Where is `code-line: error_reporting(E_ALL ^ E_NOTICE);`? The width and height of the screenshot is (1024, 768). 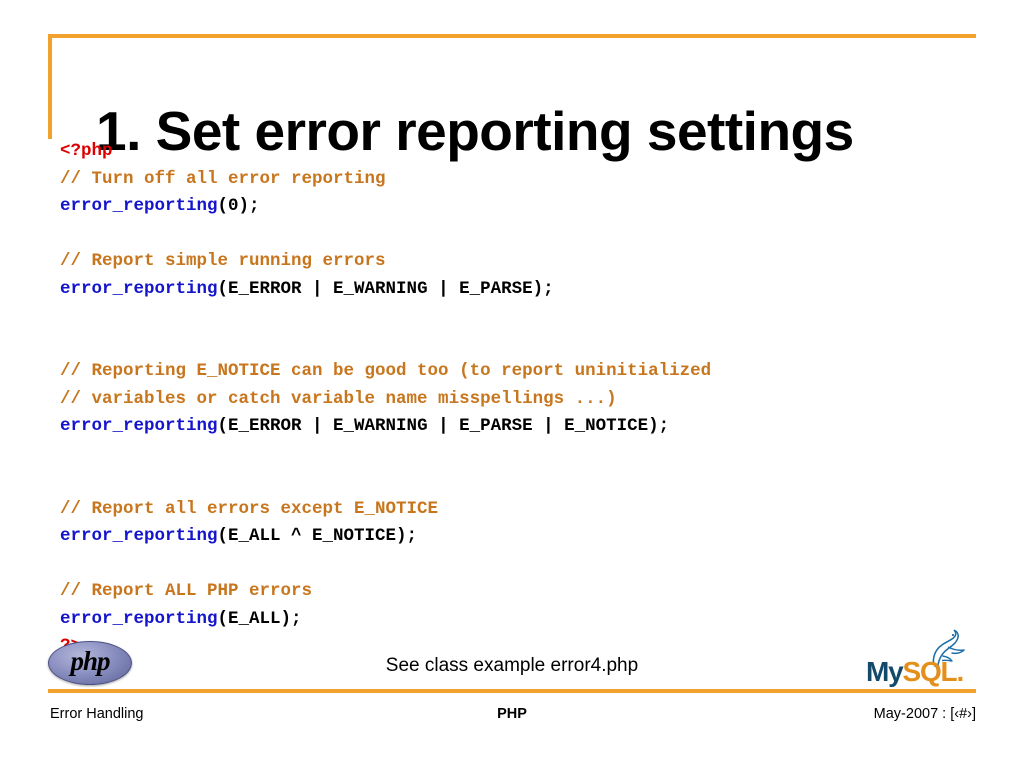
code-line: error_reporting(E_ALL ^ E_NOTICE); is located at coordinates (525, 537).